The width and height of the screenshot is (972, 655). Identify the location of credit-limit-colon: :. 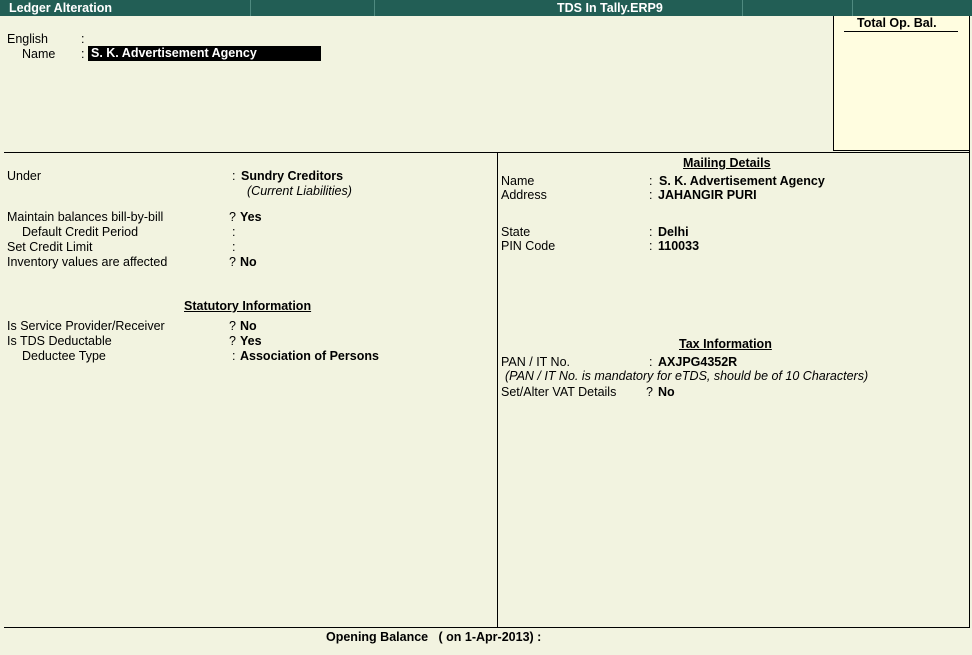
(233, 247).